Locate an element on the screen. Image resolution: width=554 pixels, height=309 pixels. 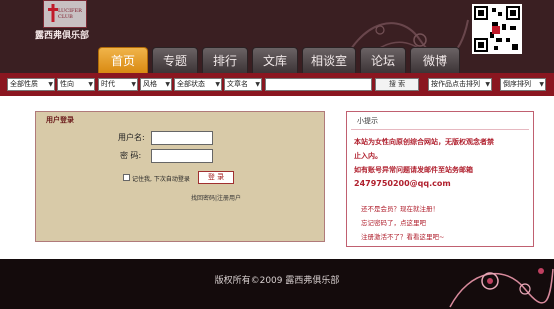
style-select: 风格 ▼ is located at coordinates (156, 84).